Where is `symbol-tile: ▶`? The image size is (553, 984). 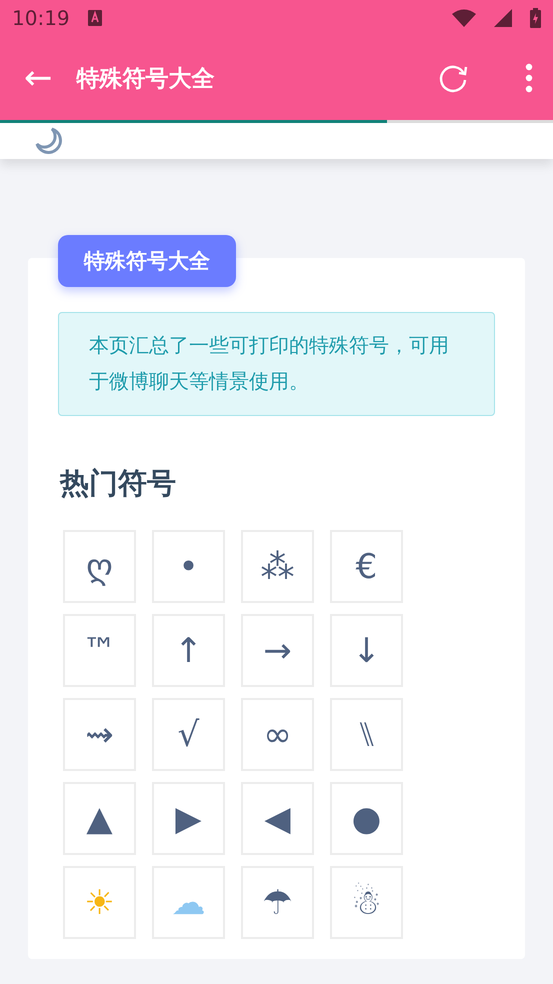 symbol-tile: ▶ is located at coordinates (188, 818).